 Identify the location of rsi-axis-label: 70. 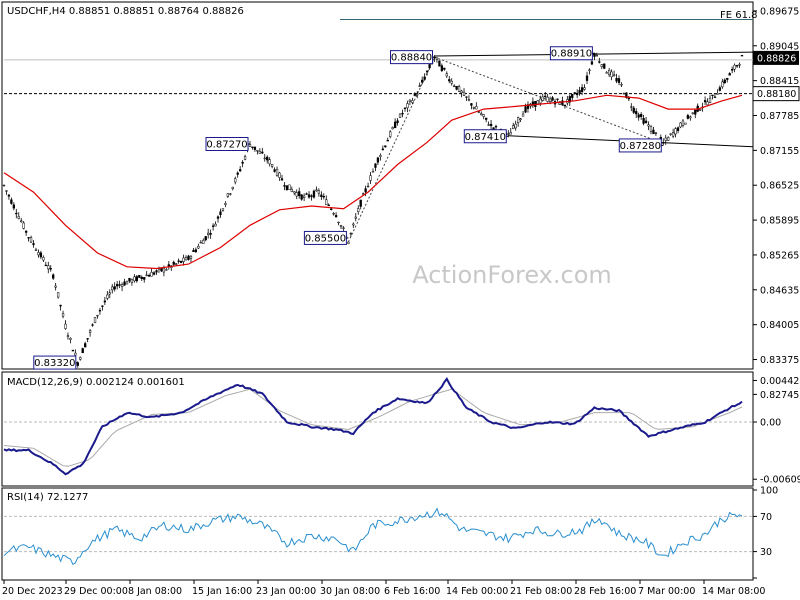
(766, 517).